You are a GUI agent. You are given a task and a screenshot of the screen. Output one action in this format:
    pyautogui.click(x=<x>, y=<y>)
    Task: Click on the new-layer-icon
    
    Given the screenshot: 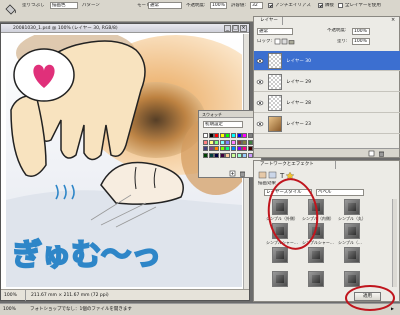 What is the action you would take?
    pyautogui.click(x=371, y=153)
    